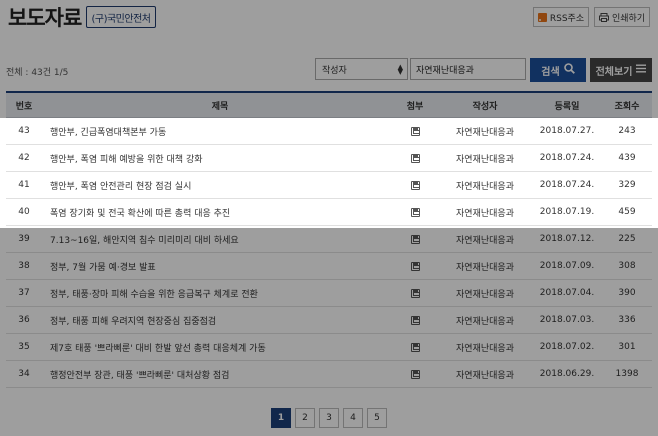 The height and width of the screenshot is (436, 658). Describe the element at coordinates (567, 212) in the screenshot. I see `row-date: 2018.07.19.` at that location.